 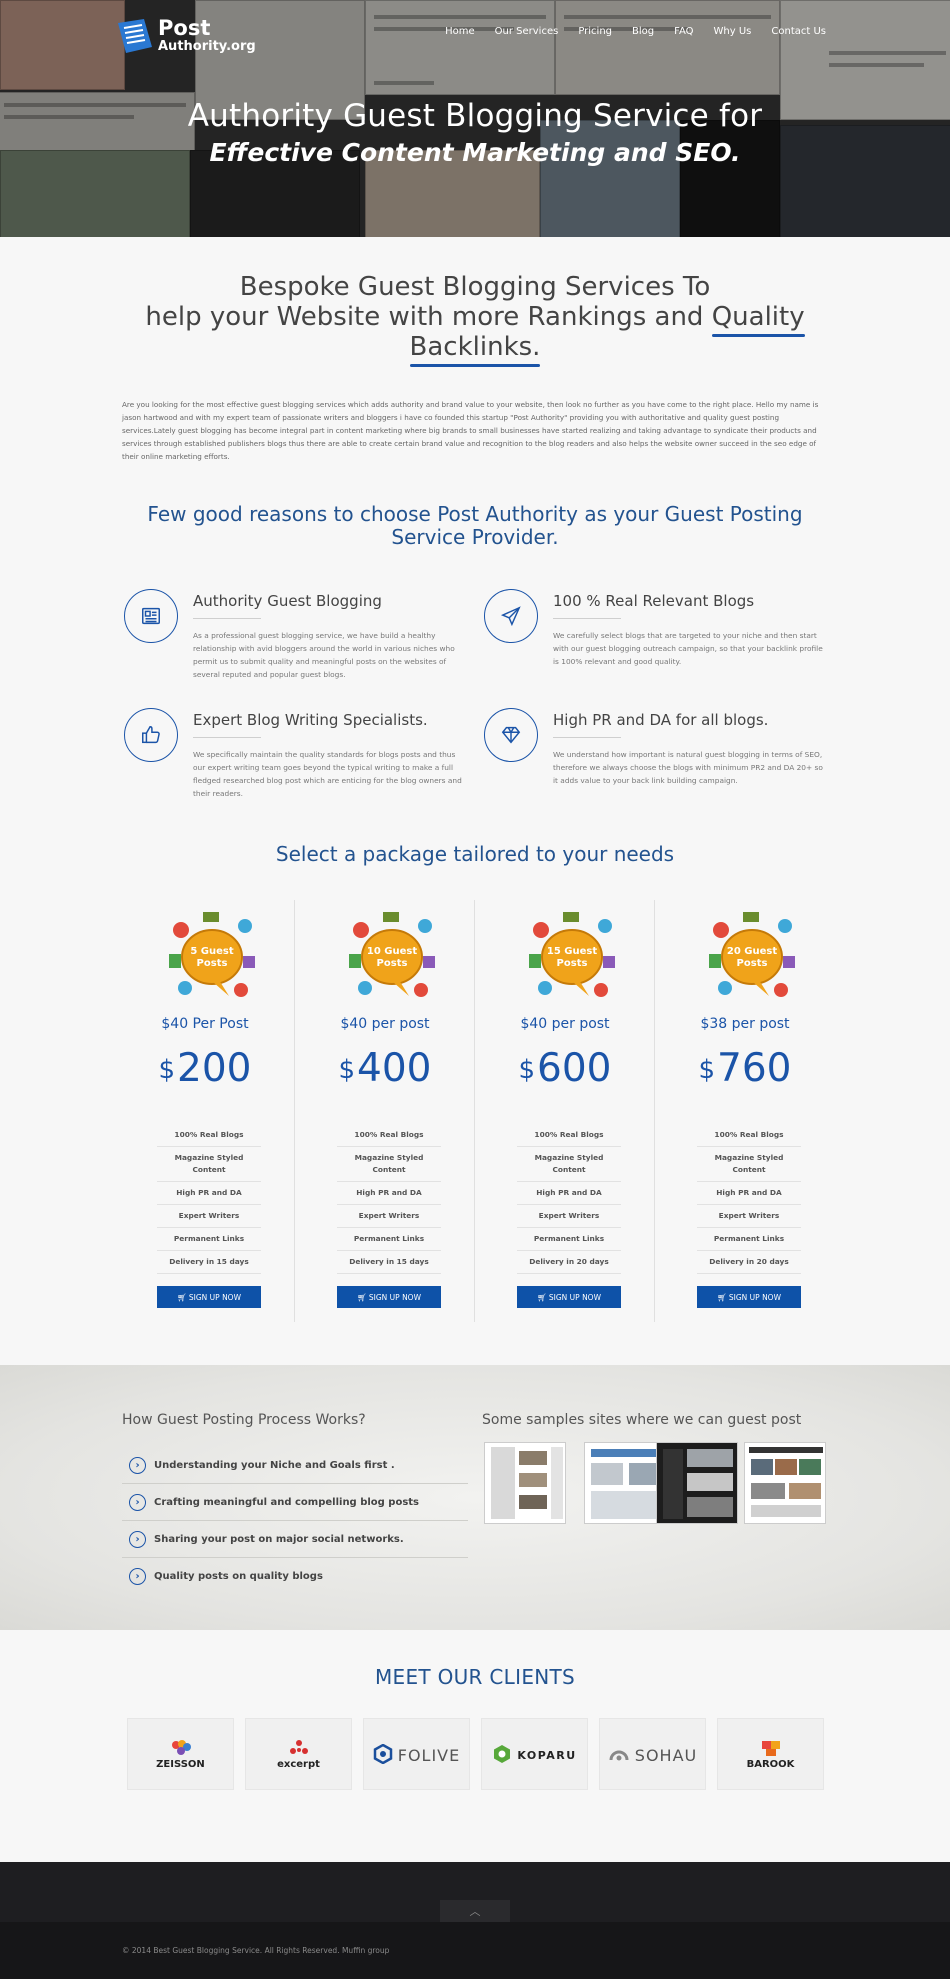 I want to click on client-logo-folive: FOLIVE, so click(x=416, y=1754).